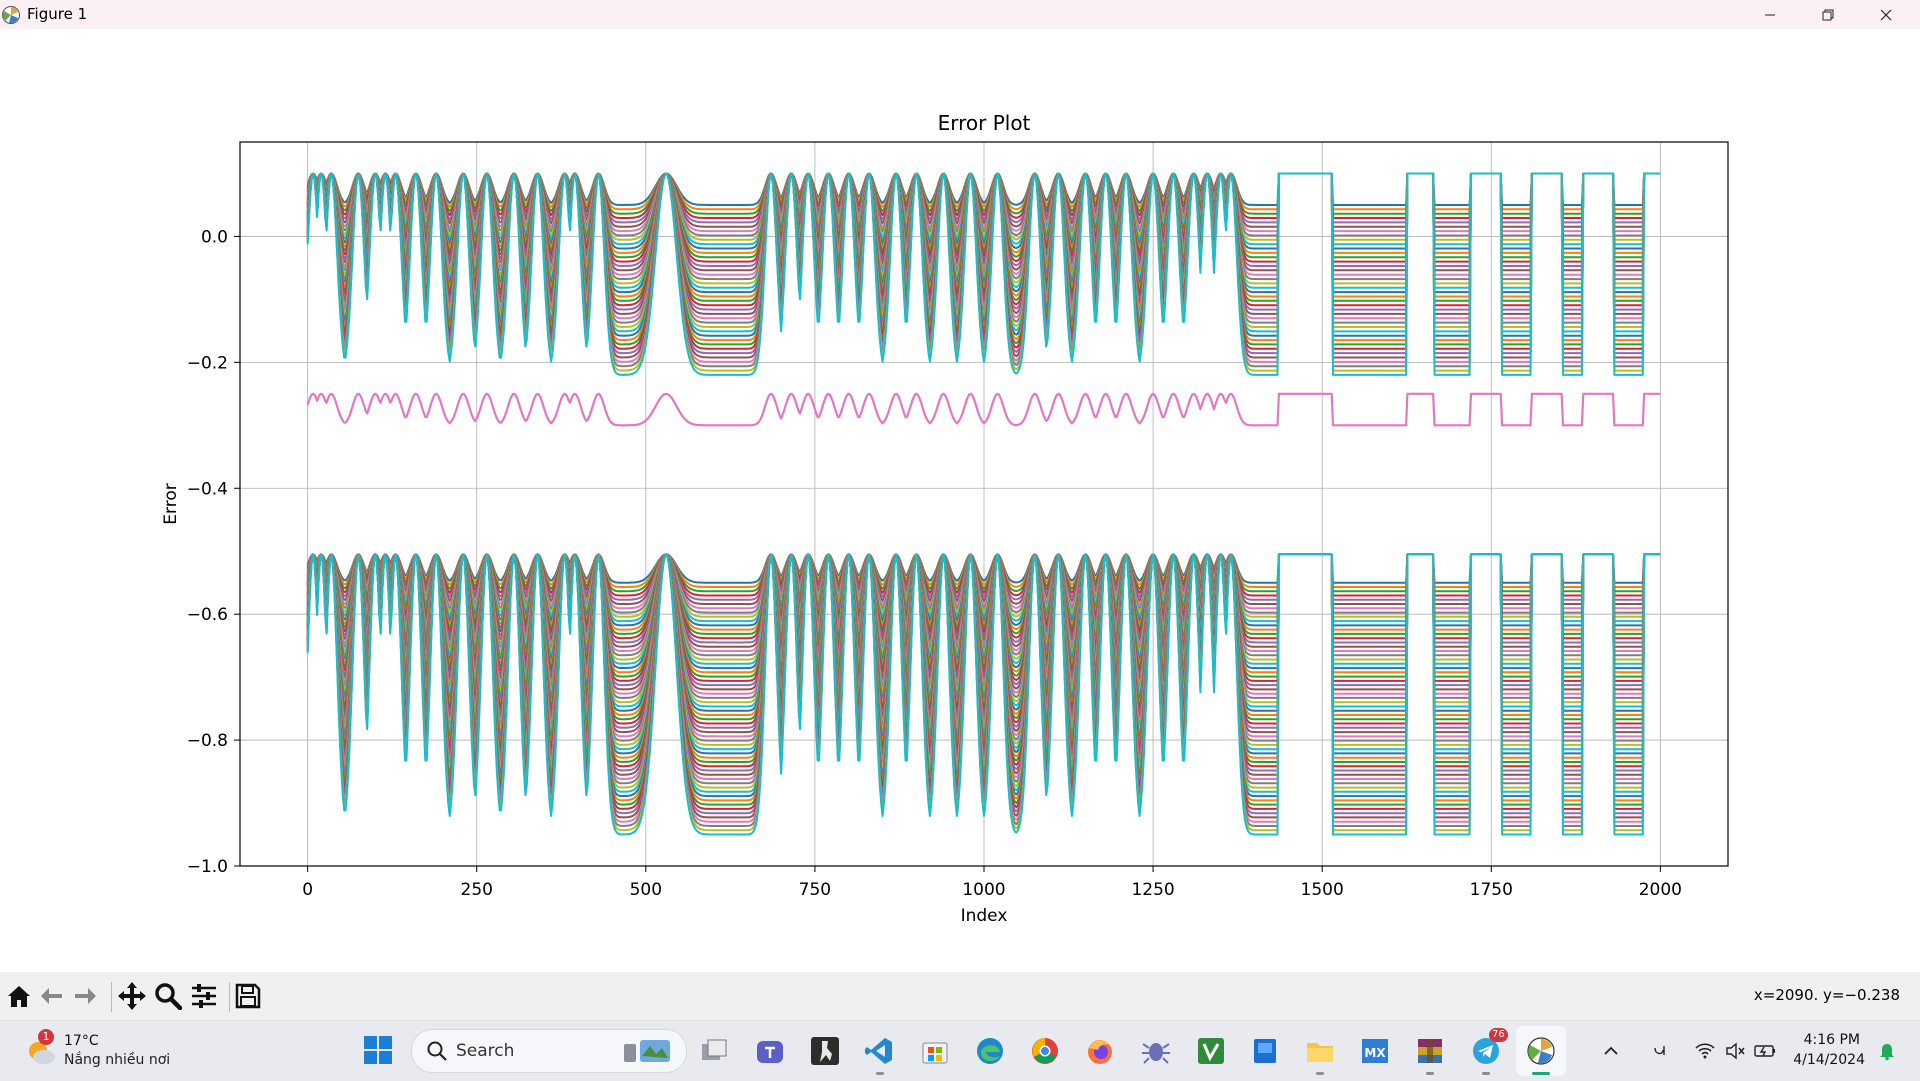 The image size is (1920, 1081). I want to click on tray-wifi, so click(1705, 1051).